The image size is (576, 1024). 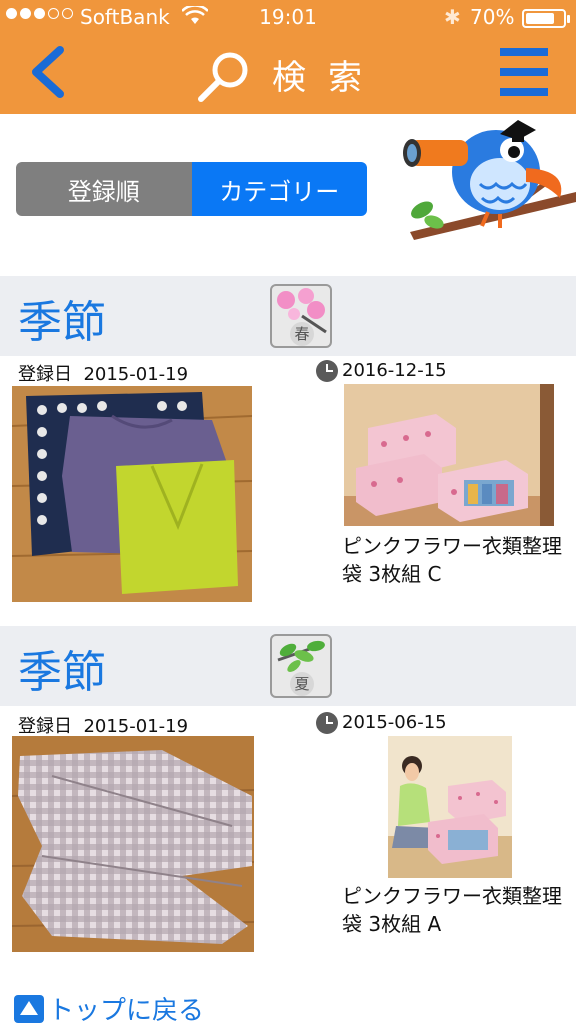 What do you see at coordinates (524, 73) in the screenshot?
I see `menu-button` at bounding box center [524, 73].